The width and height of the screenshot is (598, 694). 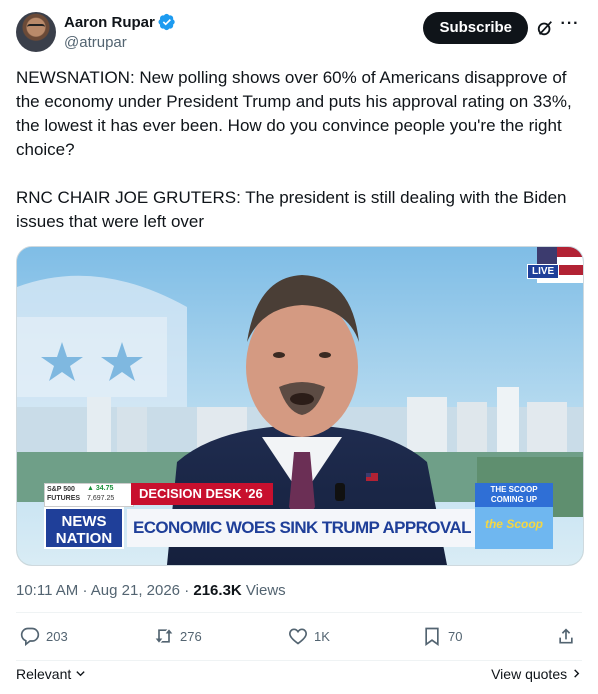 I want to click on scoop-label: THE SCOOP COMING UP, so click(x=514, y=495).